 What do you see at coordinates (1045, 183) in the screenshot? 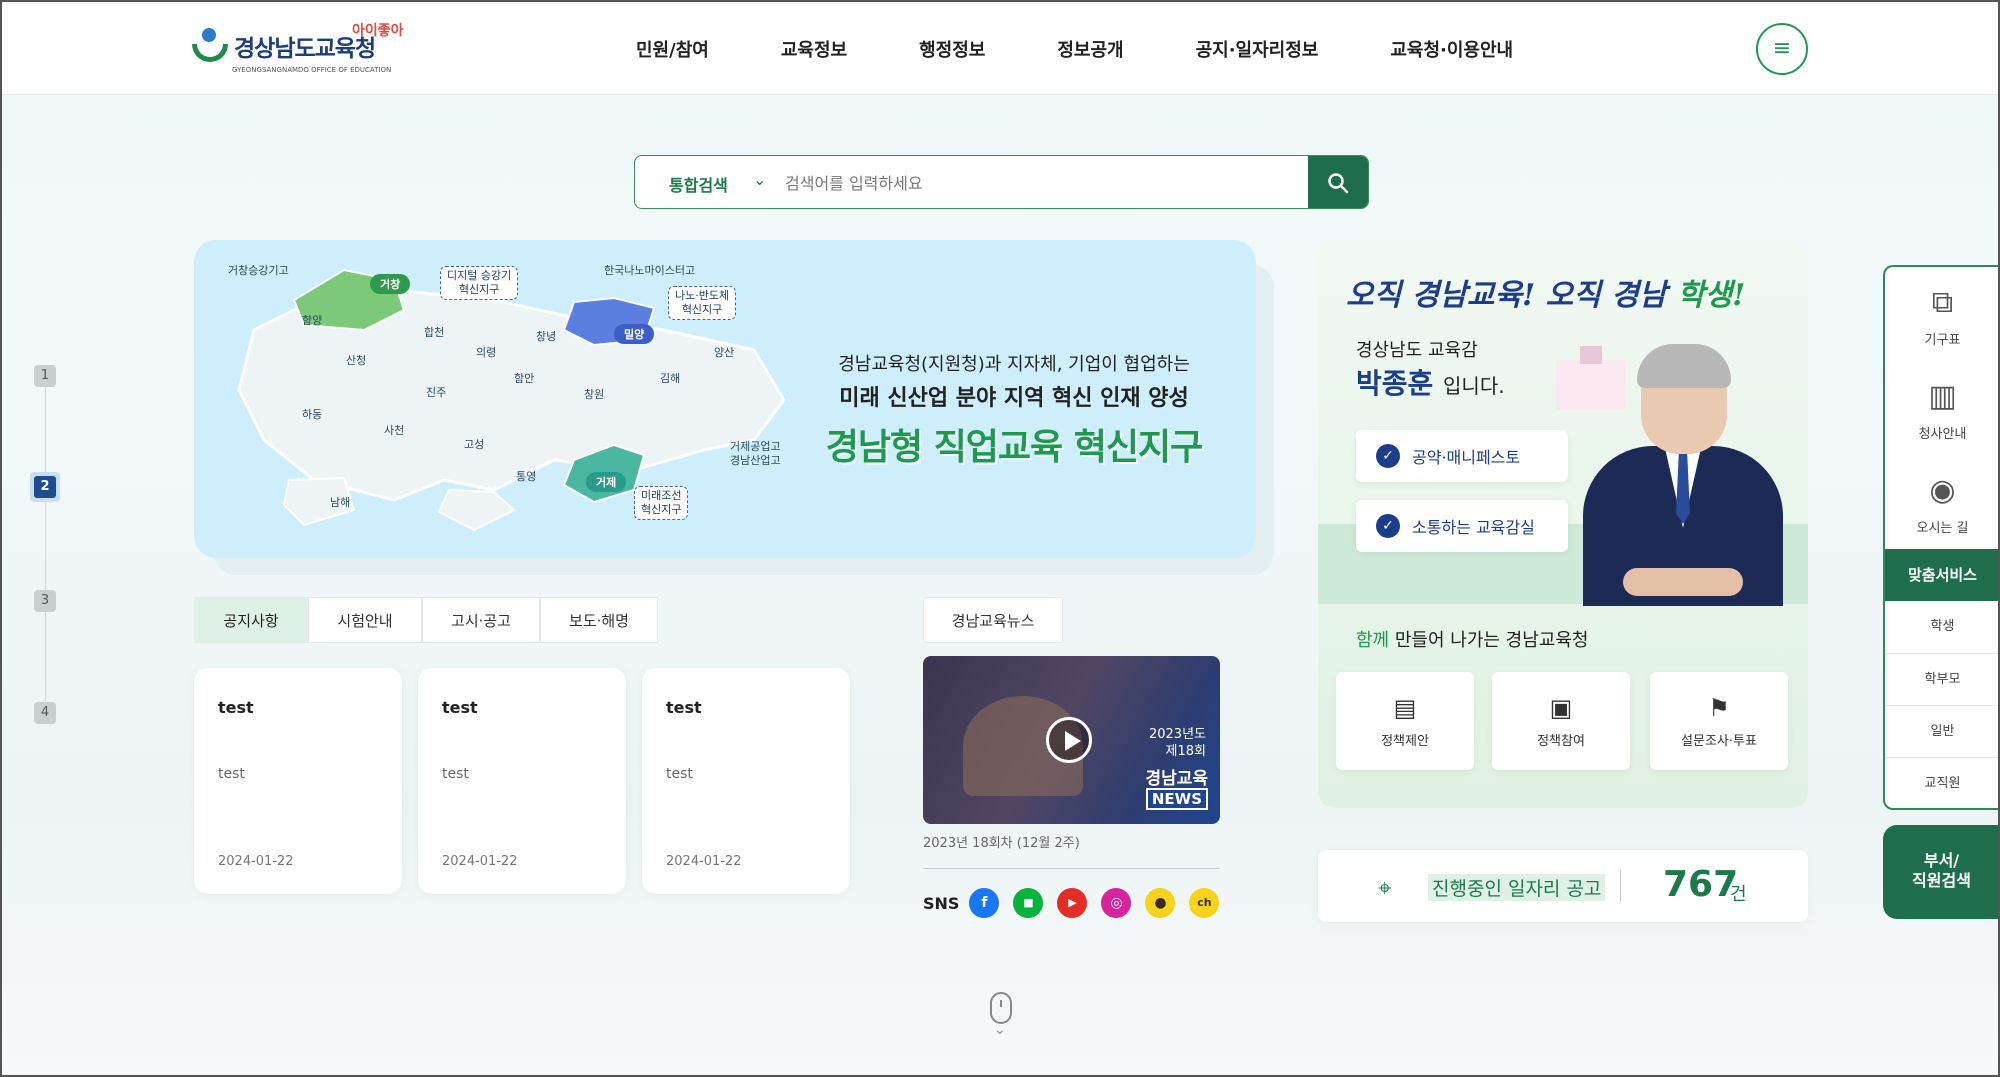
I see `search-input` at bounding box center [1045, 183].